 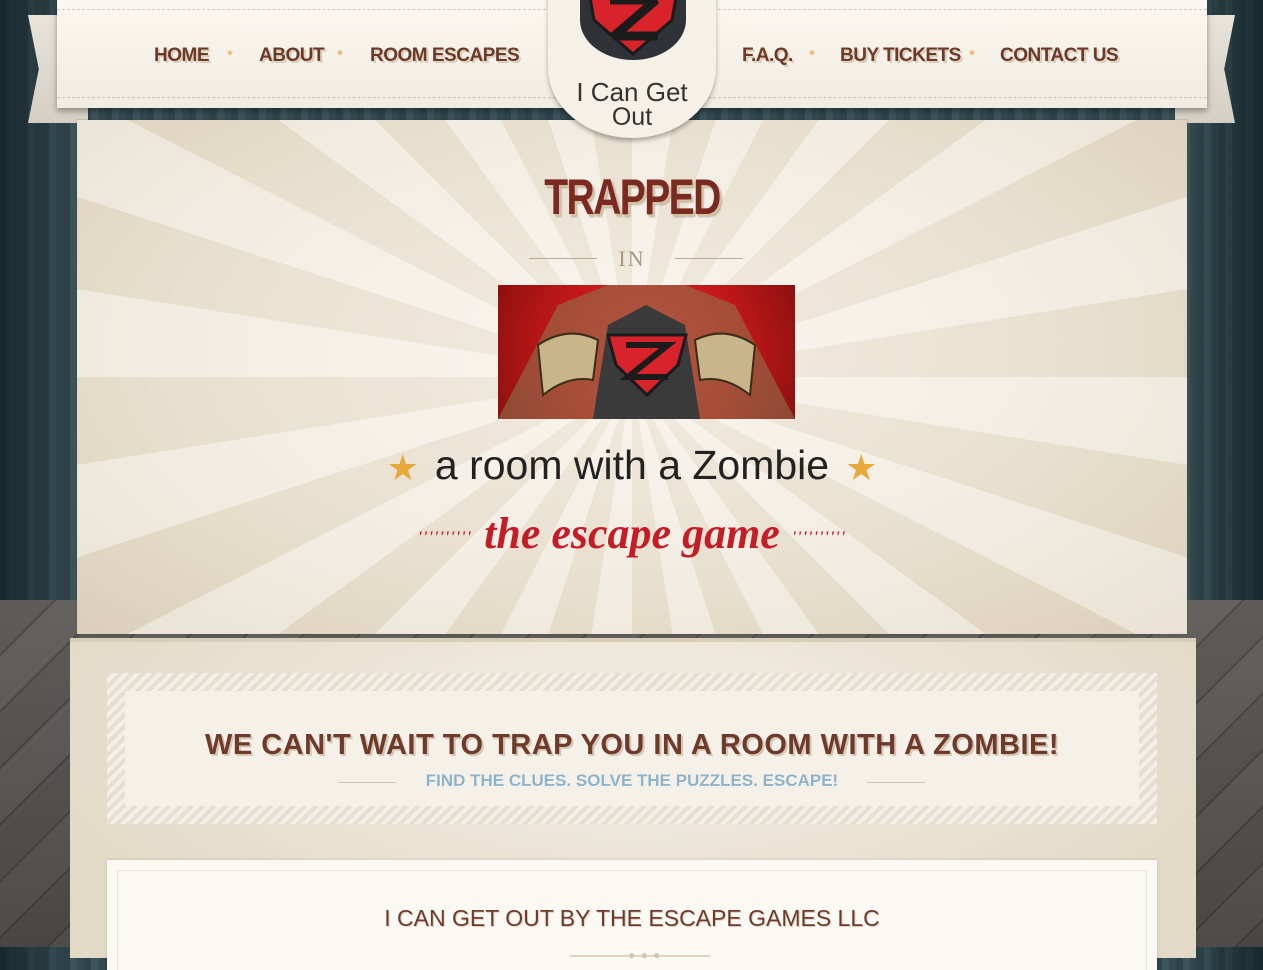 I want to click on decorative-dots-right: '''''''''', so click(x=819, y=537).